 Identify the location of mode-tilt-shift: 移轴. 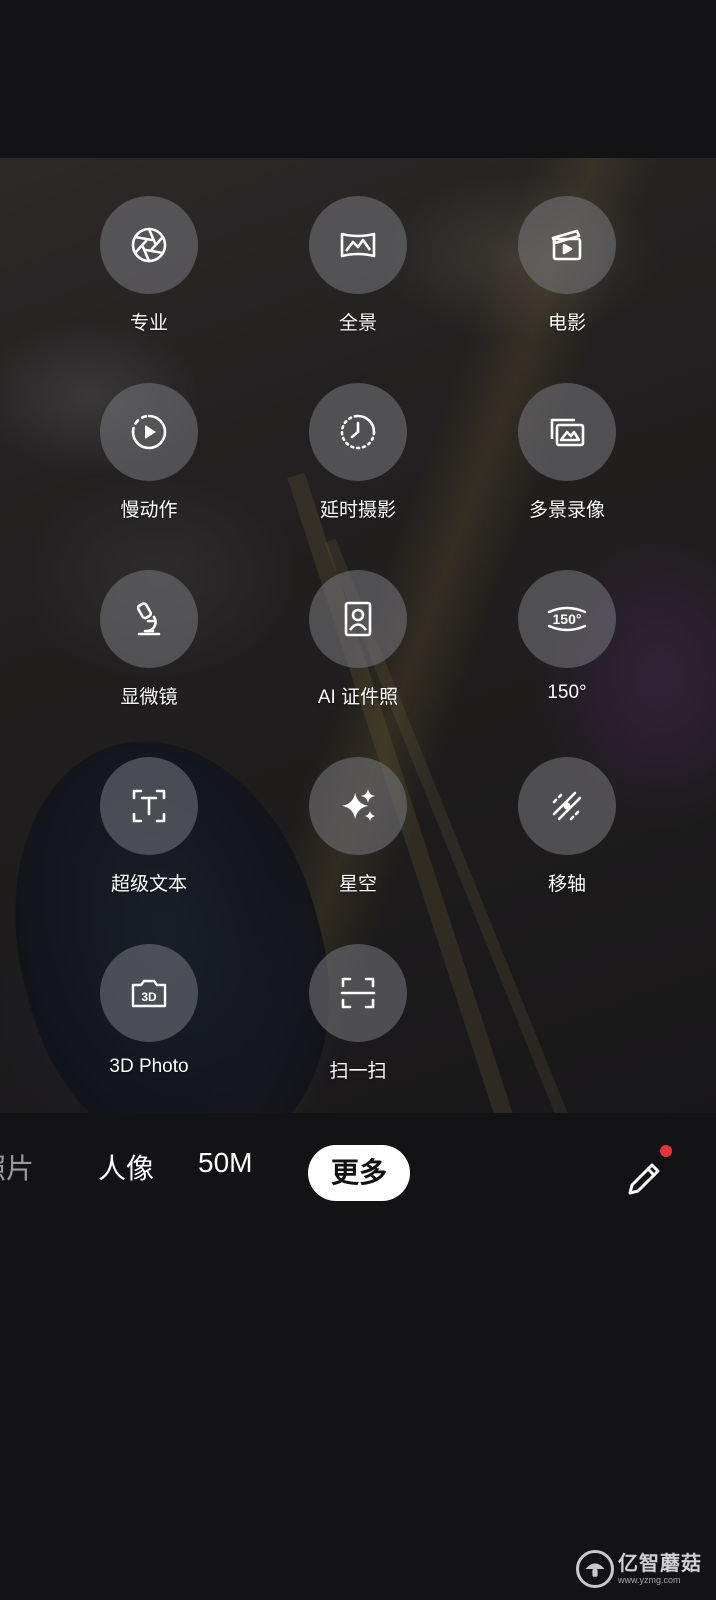
(567, 837).